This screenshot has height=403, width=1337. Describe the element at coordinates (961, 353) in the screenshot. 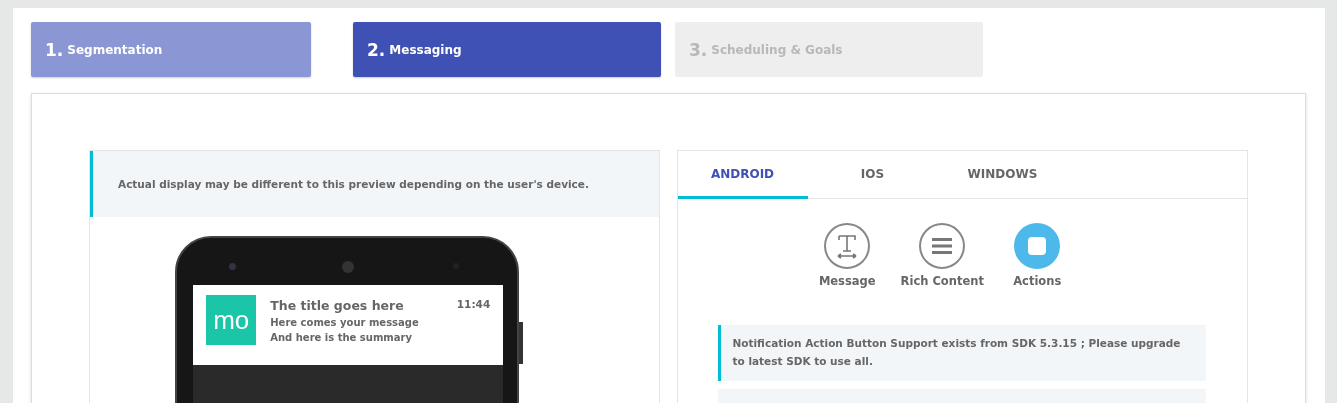

I see `sdk-note: Notification Action Button Support exists from SDK 5.3.15 ; Please upgrade to latest SDK to use all.` at that location.